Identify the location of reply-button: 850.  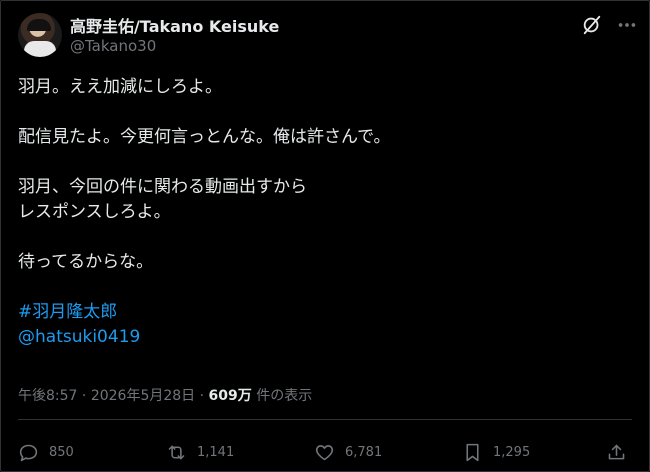
(46, 452).